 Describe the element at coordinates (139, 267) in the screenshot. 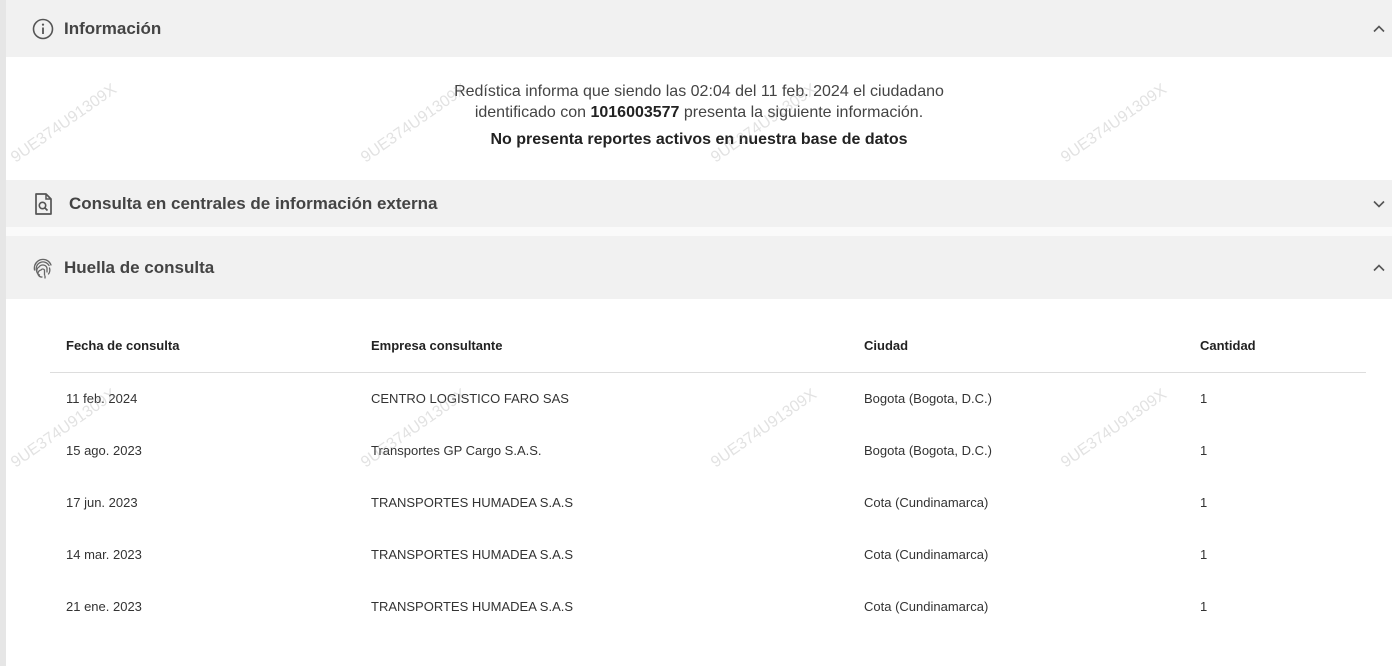

I see `section-title-huella: Huella de consulta` at that location.